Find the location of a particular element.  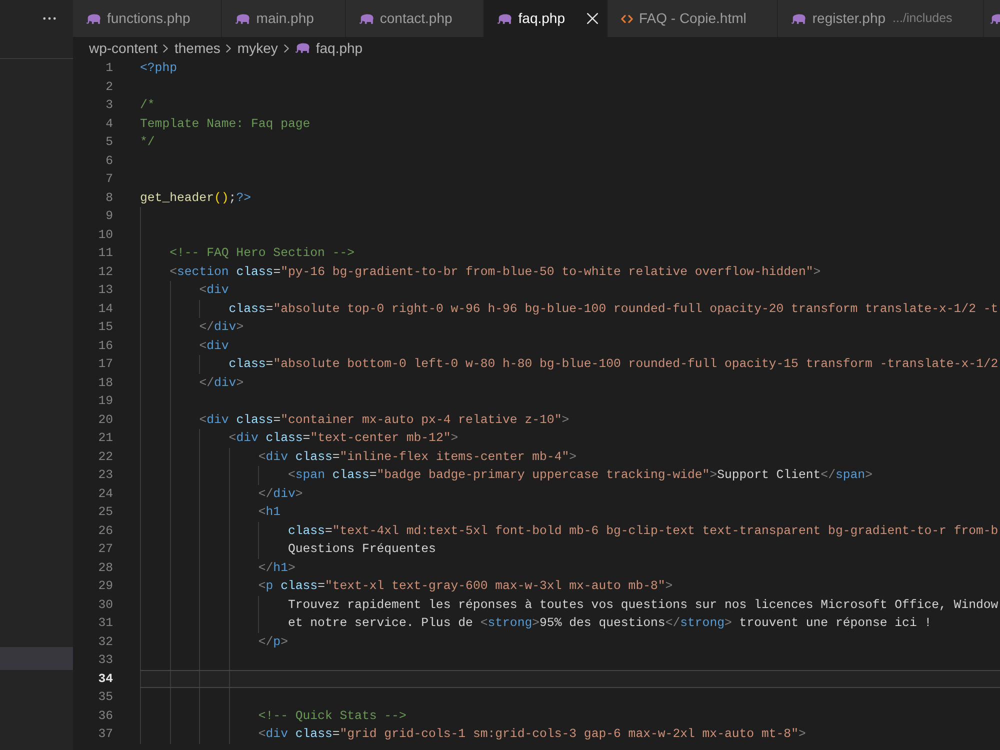

line-number: 1 is located at coordinates (109, 68).